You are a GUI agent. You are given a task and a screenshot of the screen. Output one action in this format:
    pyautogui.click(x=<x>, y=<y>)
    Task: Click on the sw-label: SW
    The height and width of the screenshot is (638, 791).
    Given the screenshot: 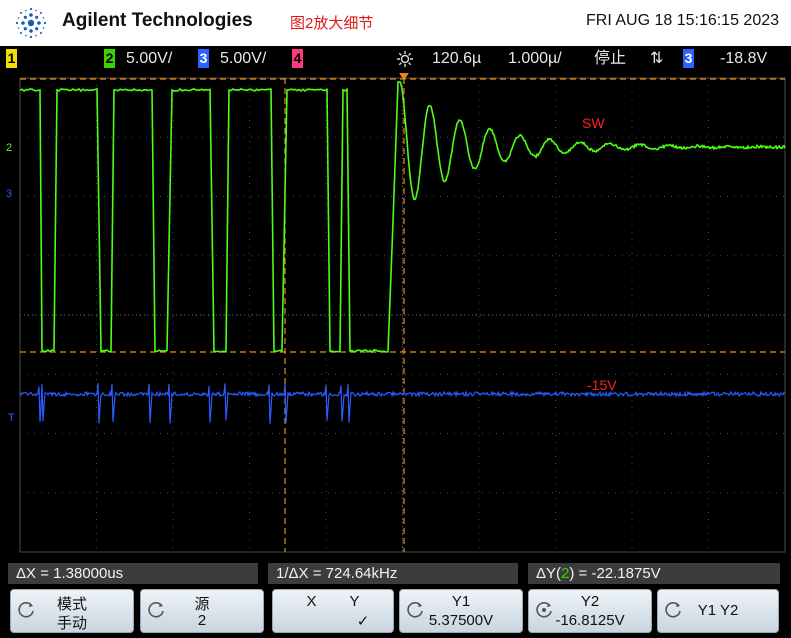 What is the action you would take?
    pyautogui.click(x=593, y=123)
    